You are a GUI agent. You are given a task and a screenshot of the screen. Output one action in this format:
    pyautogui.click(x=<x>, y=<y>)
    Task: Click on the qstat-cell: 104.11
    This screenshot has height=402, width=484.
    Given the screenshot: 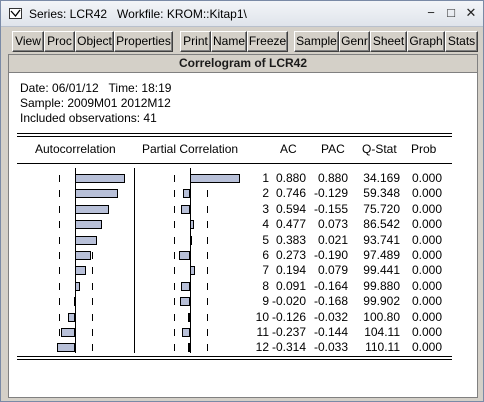 What is the action you would take?
    pyautogui.click(x=382, y=332)
    